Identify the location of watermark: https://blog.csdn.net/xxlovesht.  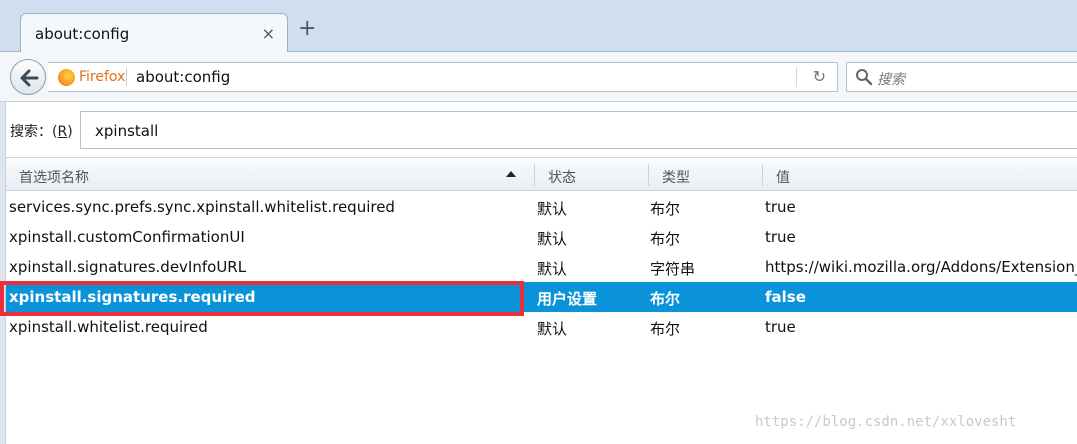
(886, 422).